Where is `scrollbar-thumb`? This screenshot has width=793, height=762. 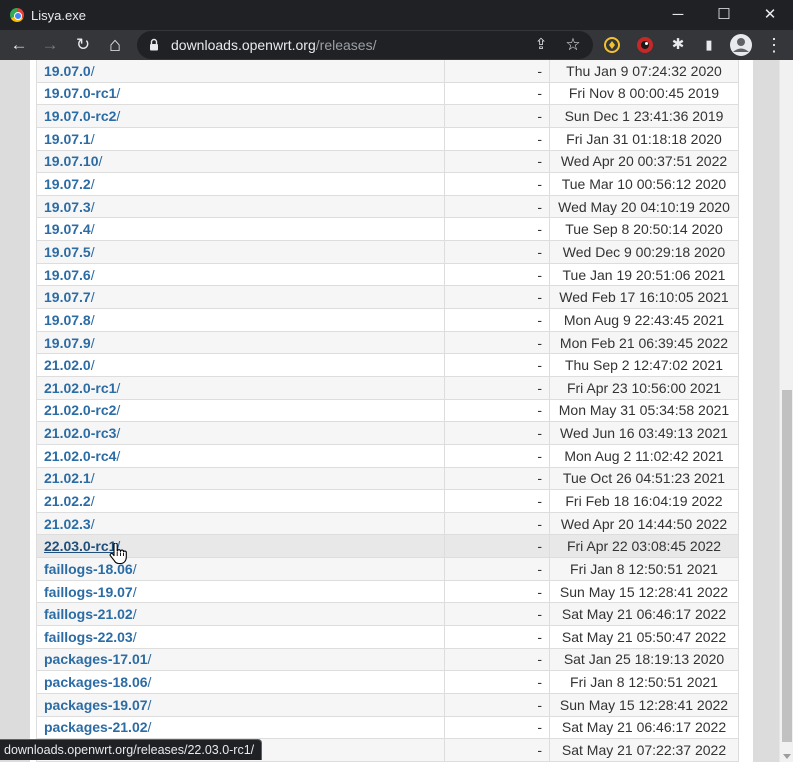
scrollbar-thumb is located at coordinates (787, 566).